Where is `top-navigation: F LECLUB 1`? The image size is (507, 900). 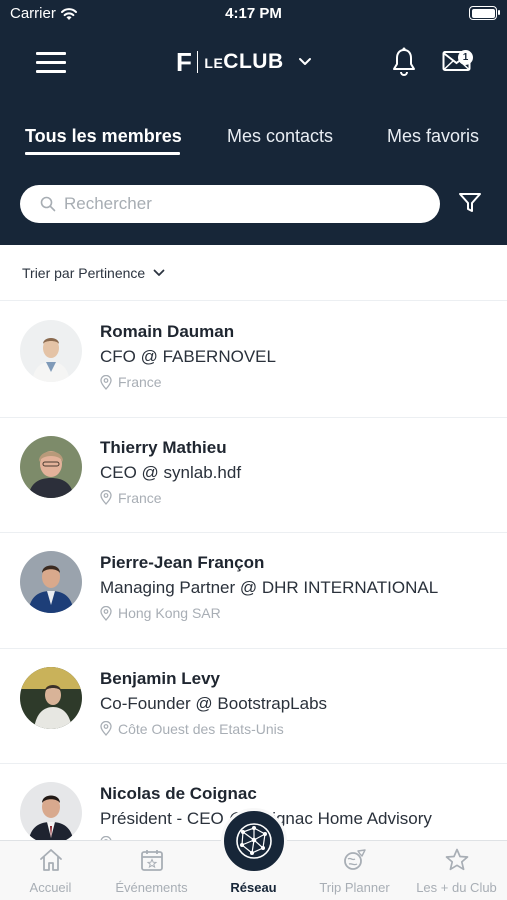
top-navigation: F LECLUB 1 is located at coordinates (253, 62).